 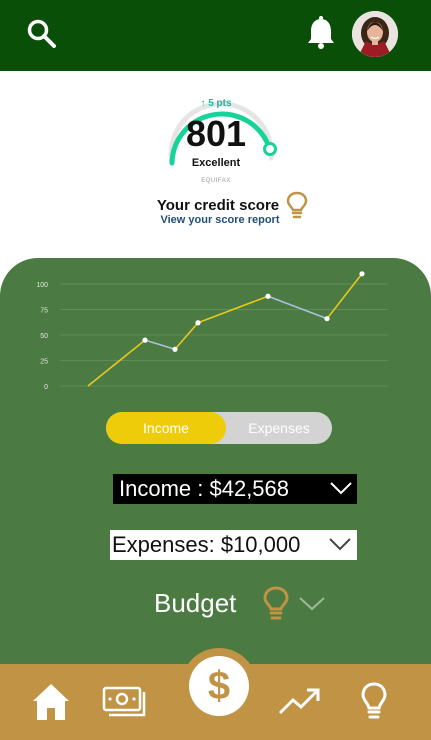 I want to click on toggle-income-option: Income, so click(x=166, y=428).